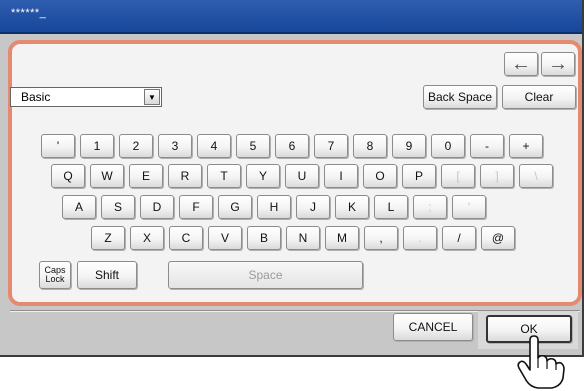 This screenshot has height=391, width=584. Describe the element at coordinates (313, 207) in the screenshot. I see `key: J` at that location.